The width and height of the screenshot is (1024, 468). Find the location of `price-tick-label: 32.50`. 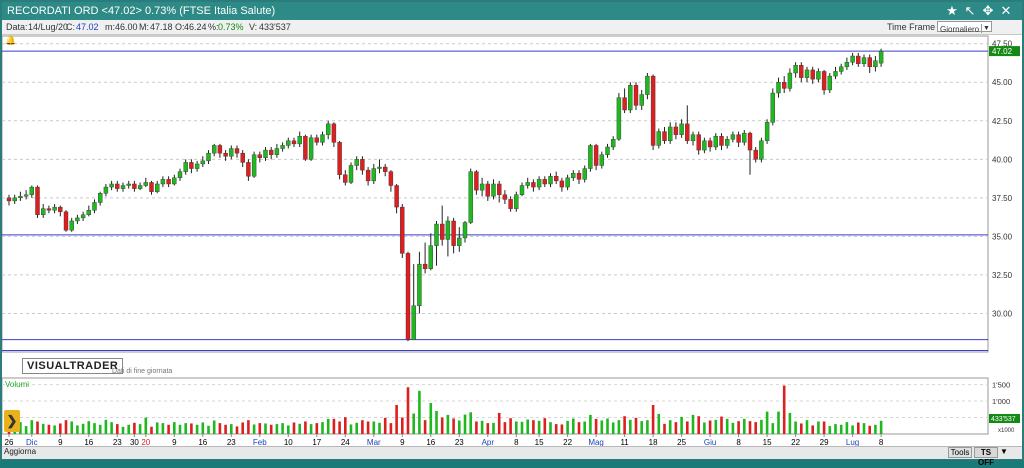

price-tick-label: 32.50 is located at coordinates (1002, 275).